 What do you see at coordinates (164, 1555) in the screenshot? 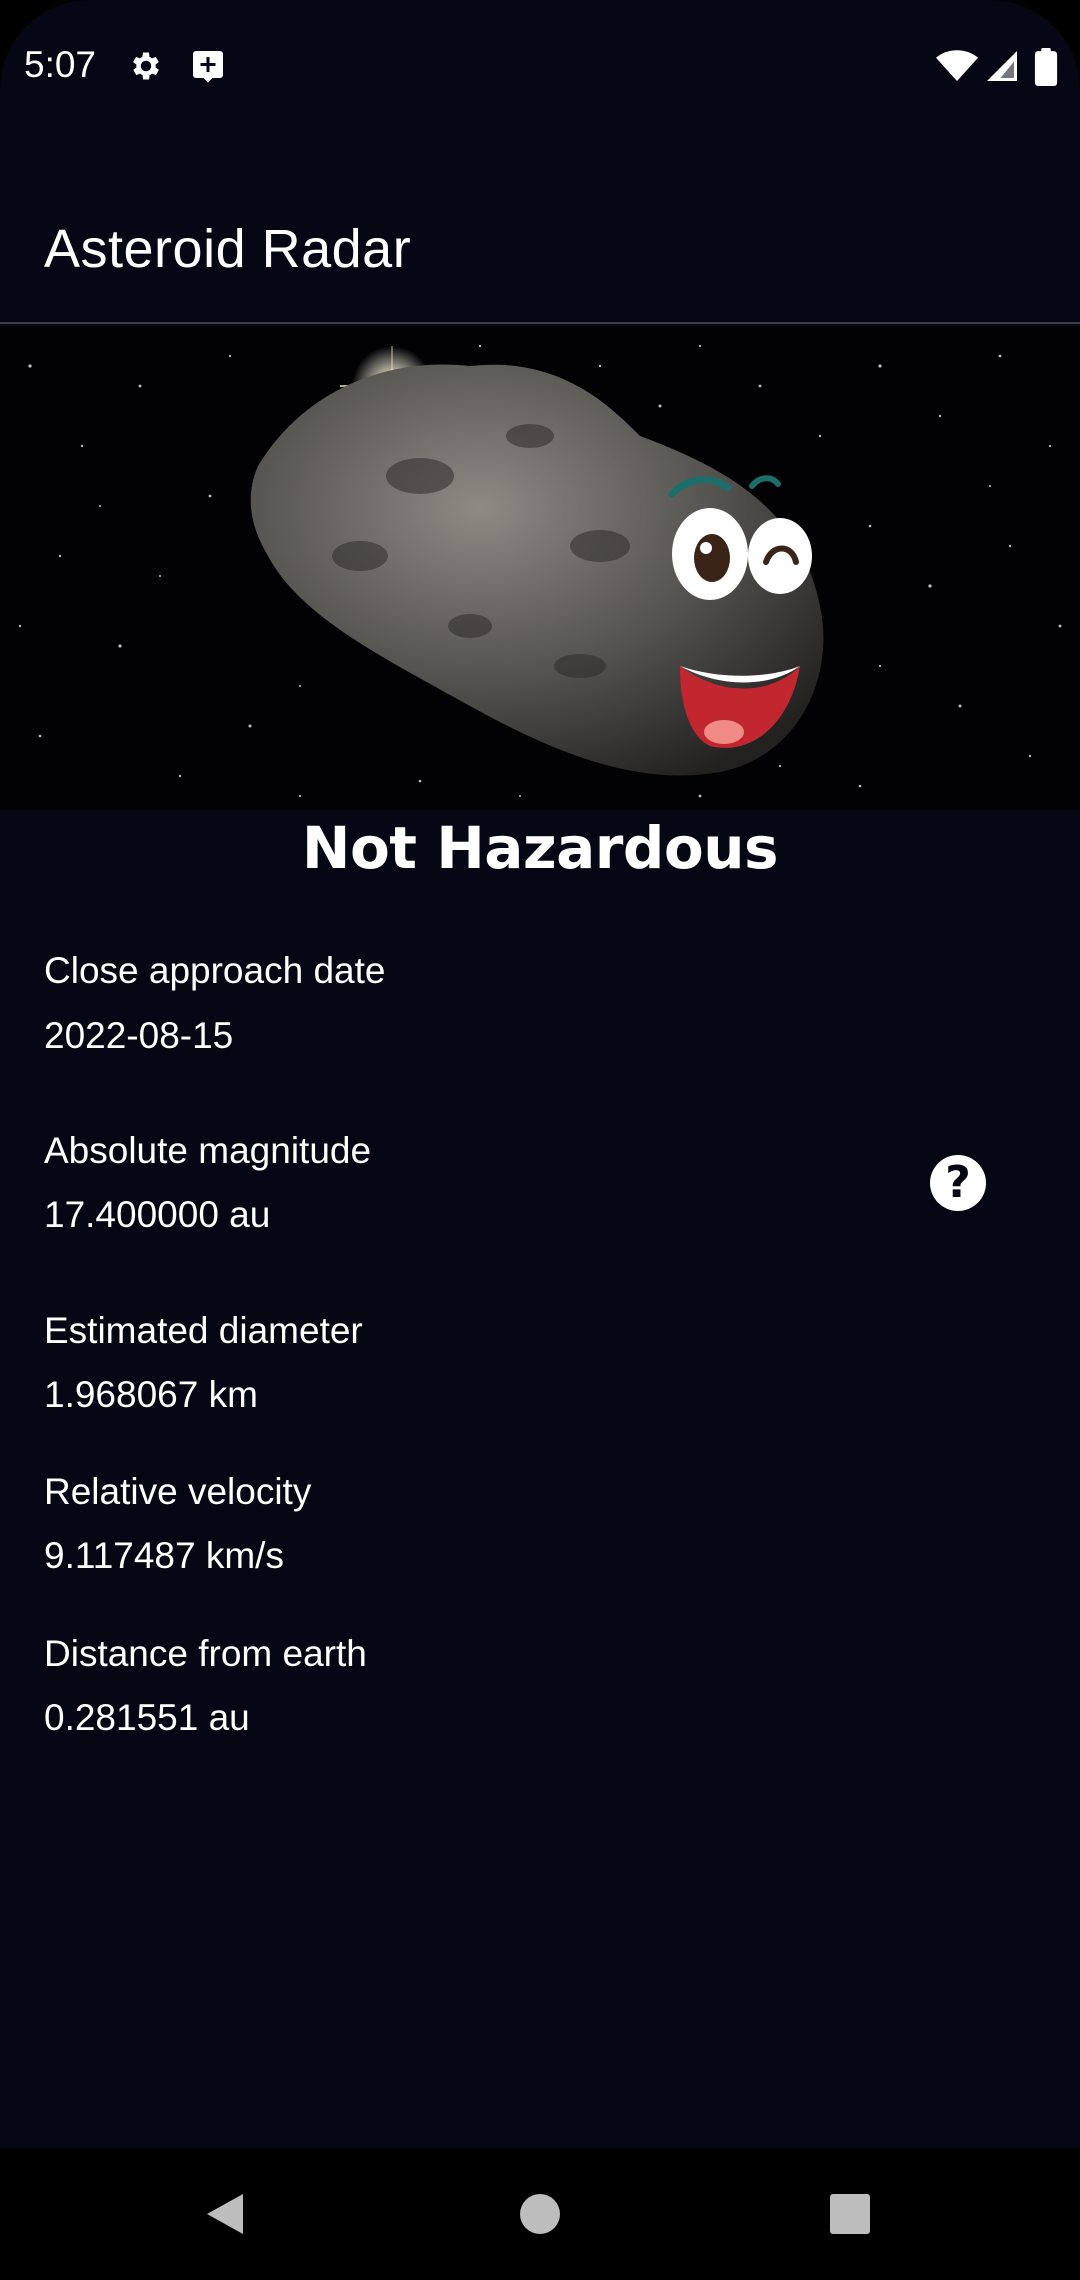
I see `relative-velocity-value: 9.117487 km/s` at bounding box center [164, 1555].